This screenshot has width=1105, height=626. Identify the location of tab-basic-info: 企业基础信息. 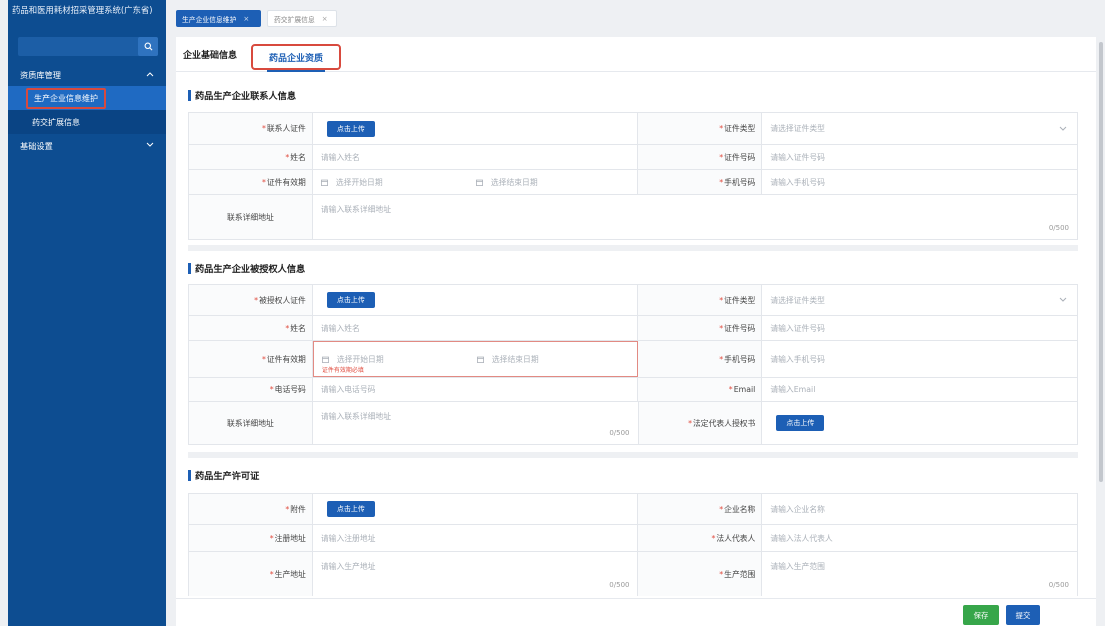
(210, 54).